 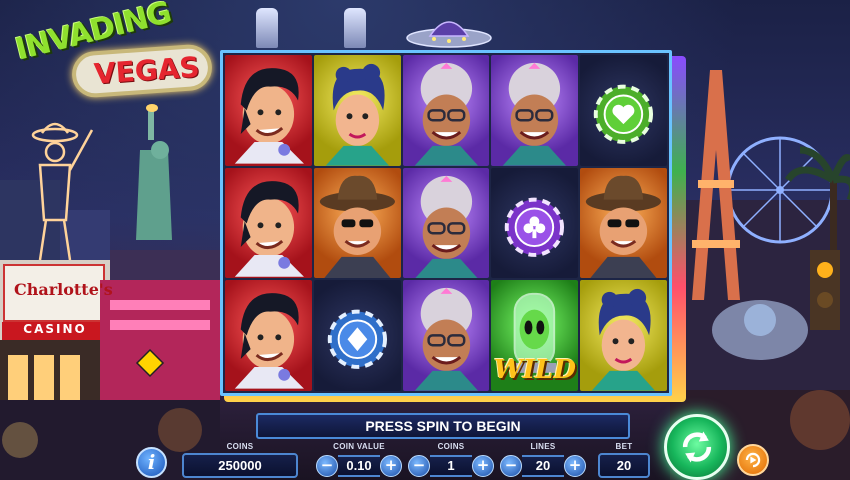 I want to click on reel-symbol-chip-heart, so click(x=623, y=110).